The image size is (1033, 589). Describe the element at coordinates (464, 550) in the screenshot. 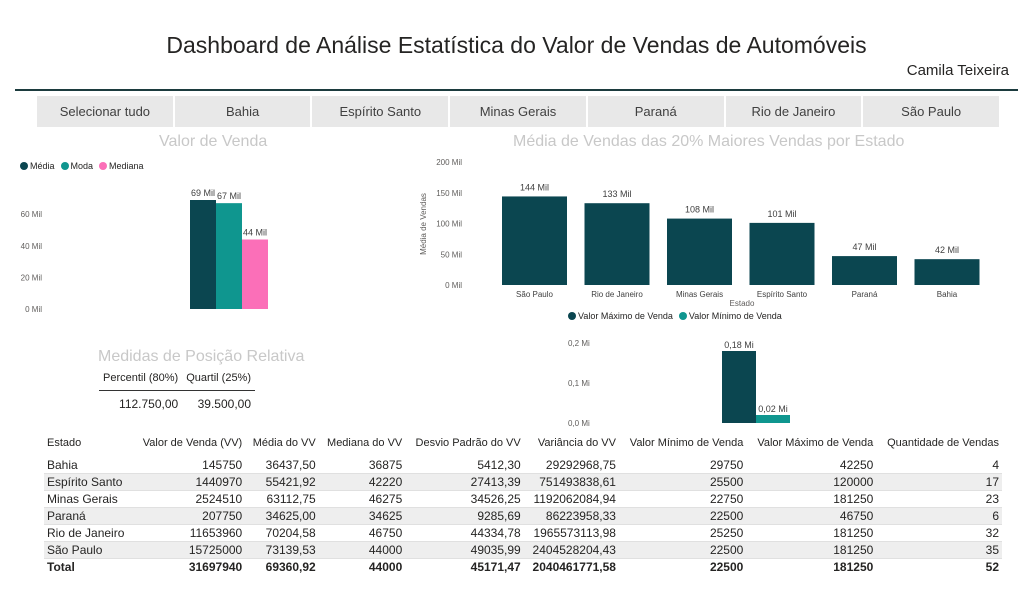

I see `table-cell: 49035,99` at that location.